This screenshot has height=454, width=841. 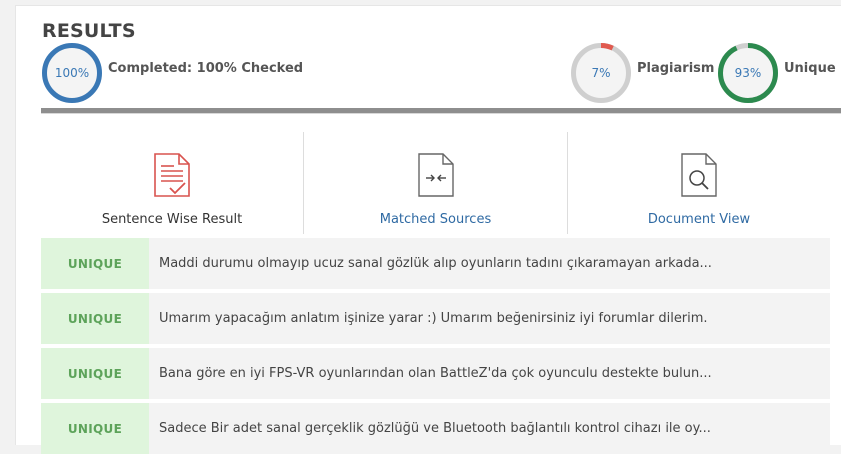 I want to click on unique-percent: 93%, so click(x=748, y=73).